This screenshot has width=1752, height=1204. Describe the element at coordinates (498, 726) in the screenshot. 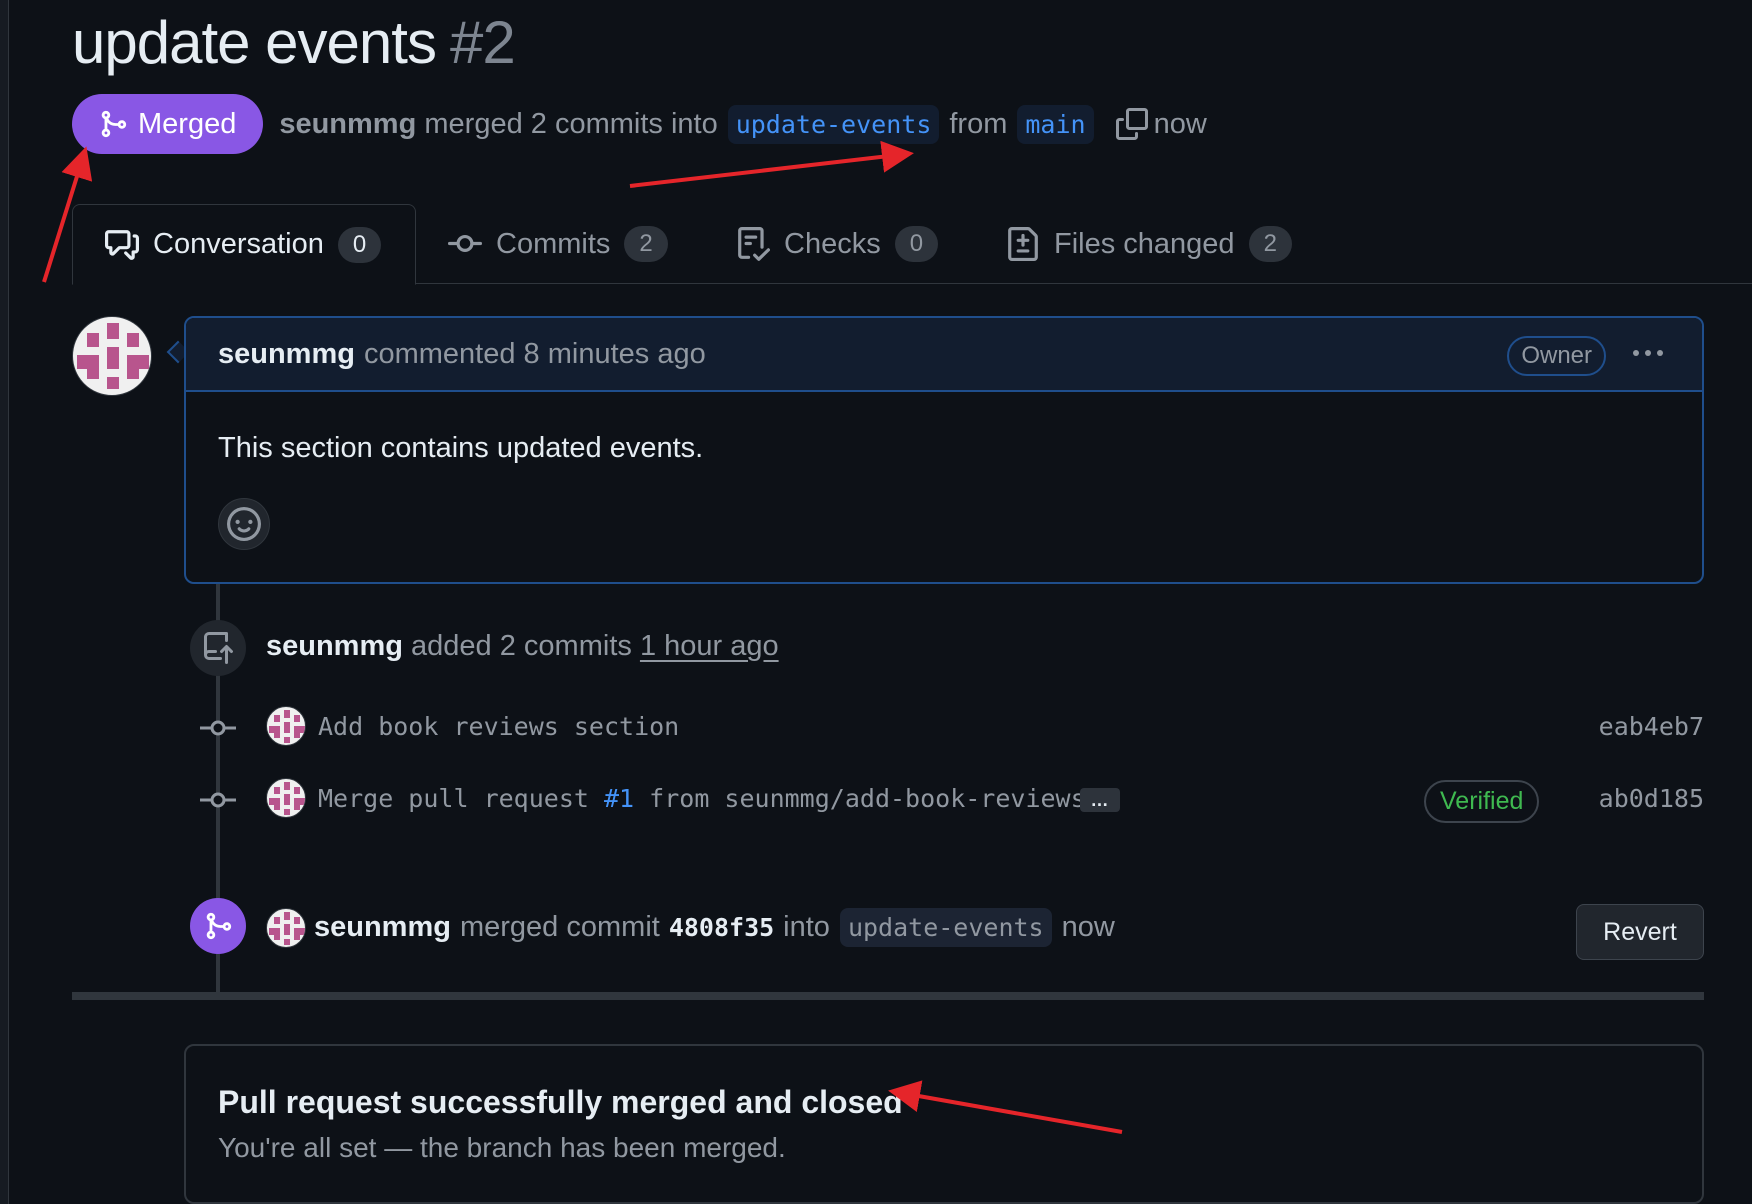

I see `commit-message-link: Add book reviews section` at that location.